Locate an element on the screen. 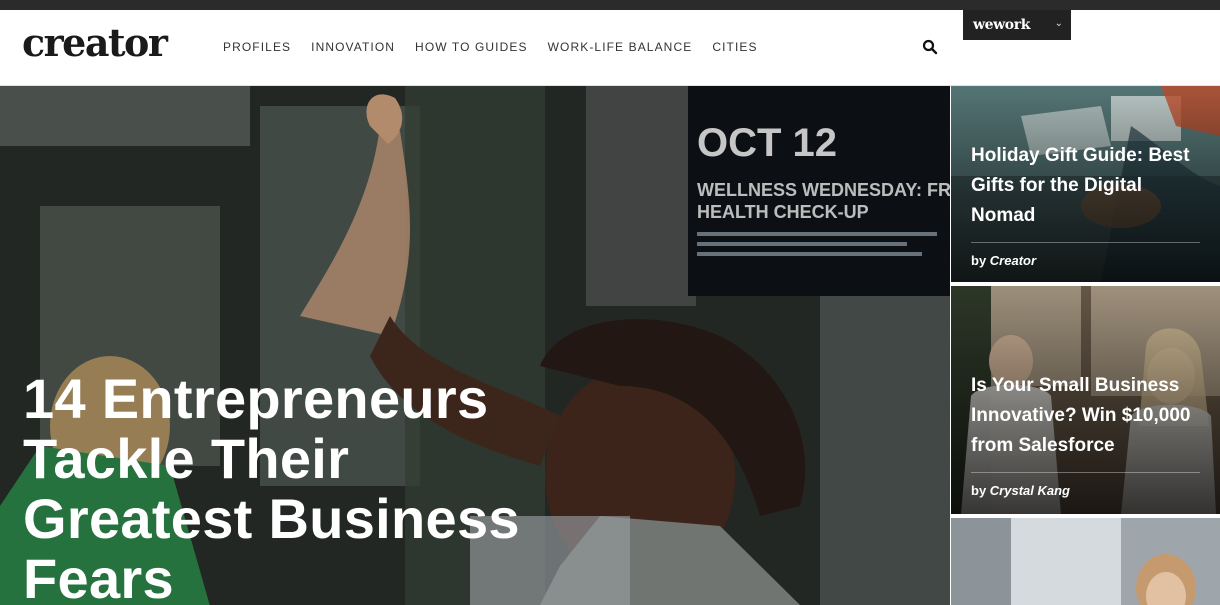  story-card-image is located at coordinates (1085, 561).